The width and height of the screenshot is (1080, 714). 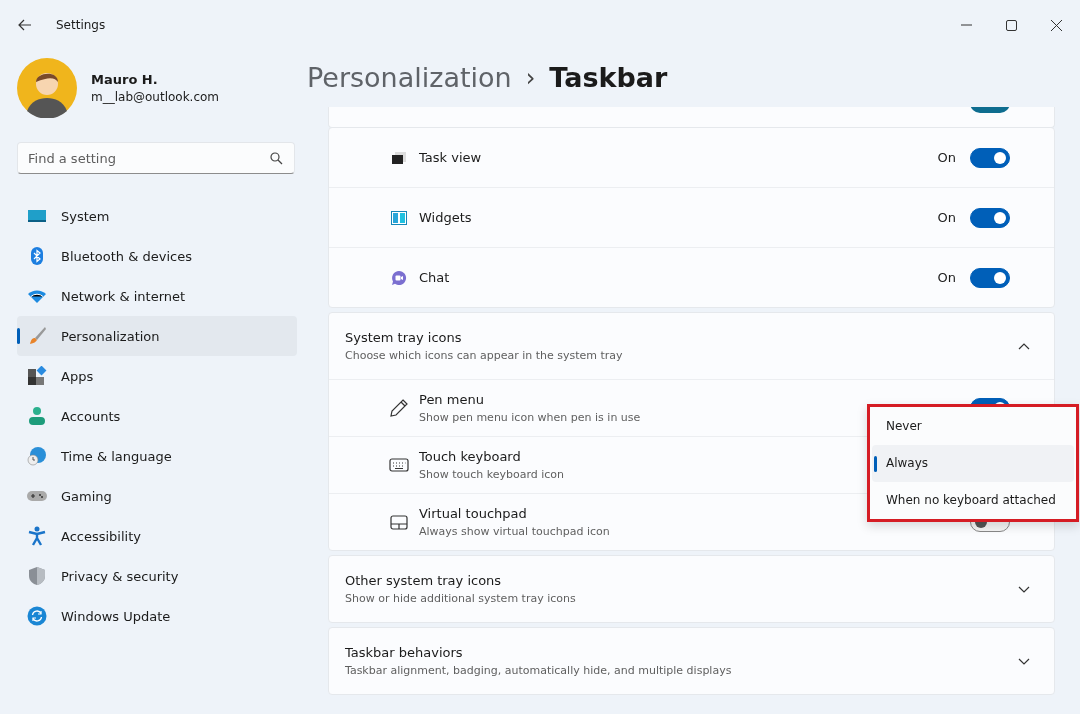 I want to click on section-title: Taskbar behaviors, so click(x=404, y=652).